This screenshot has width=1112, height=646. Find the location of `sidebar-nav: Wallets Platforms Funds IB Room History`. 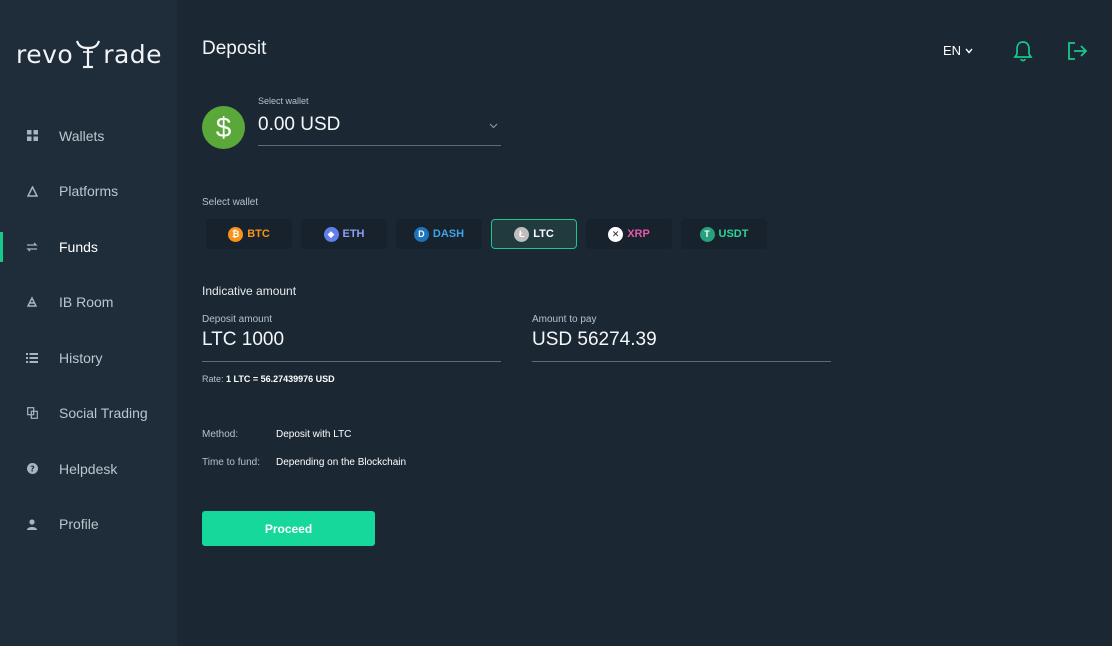

sidebar-nav: Wallets Platforms Funds IB Room History is located at coordinates (88, 330).